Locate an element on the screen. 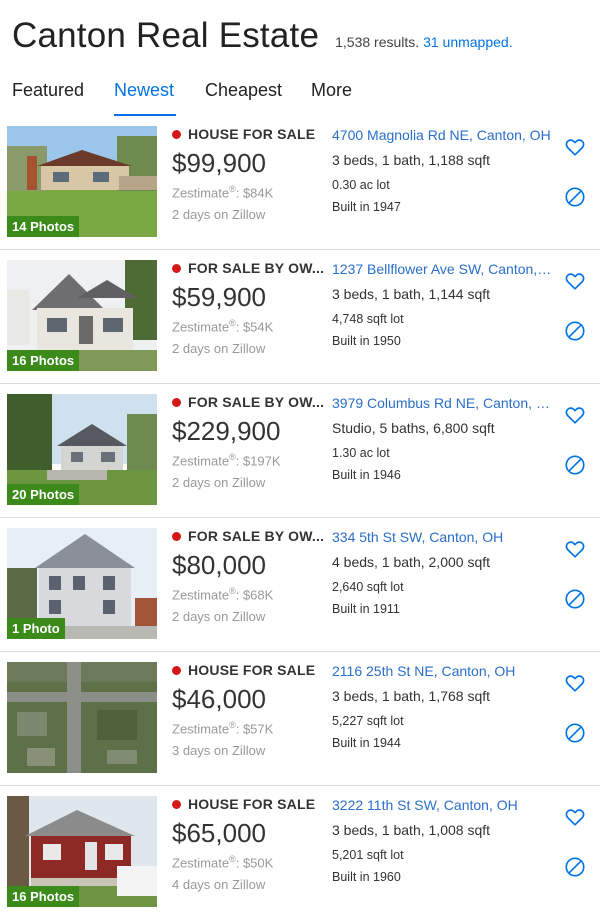  lot-size: 2,640 sqft lot is located at coordinates (368, 587).